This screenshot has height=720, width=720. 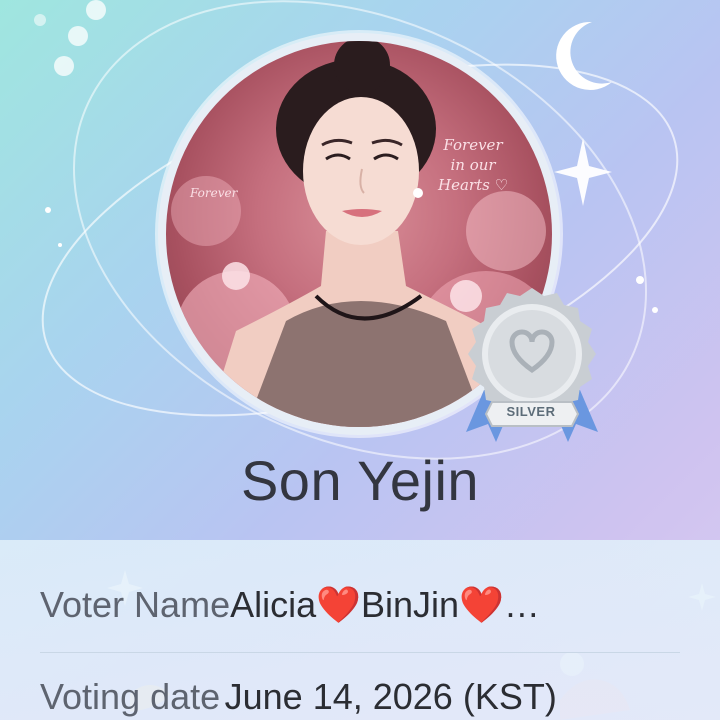 I want to click on silver-badge-icon, so click(x=532, y=365).